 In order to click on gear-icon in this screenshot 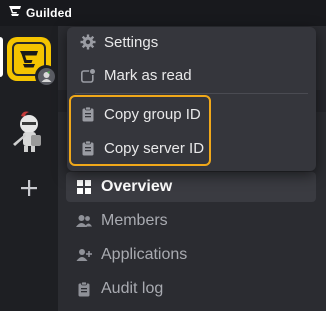, I will do `click(88, 42)`.